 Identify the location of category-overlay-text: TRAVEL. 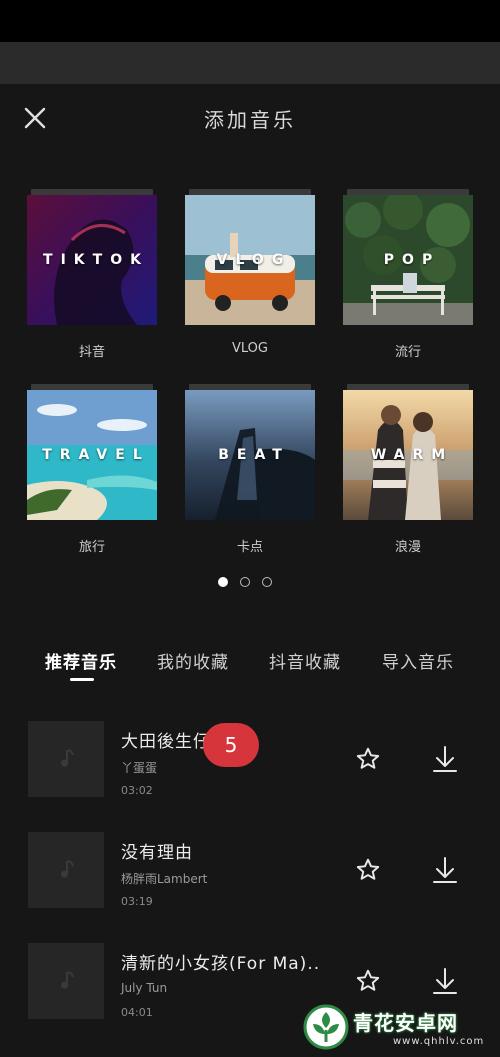
(96, 455).